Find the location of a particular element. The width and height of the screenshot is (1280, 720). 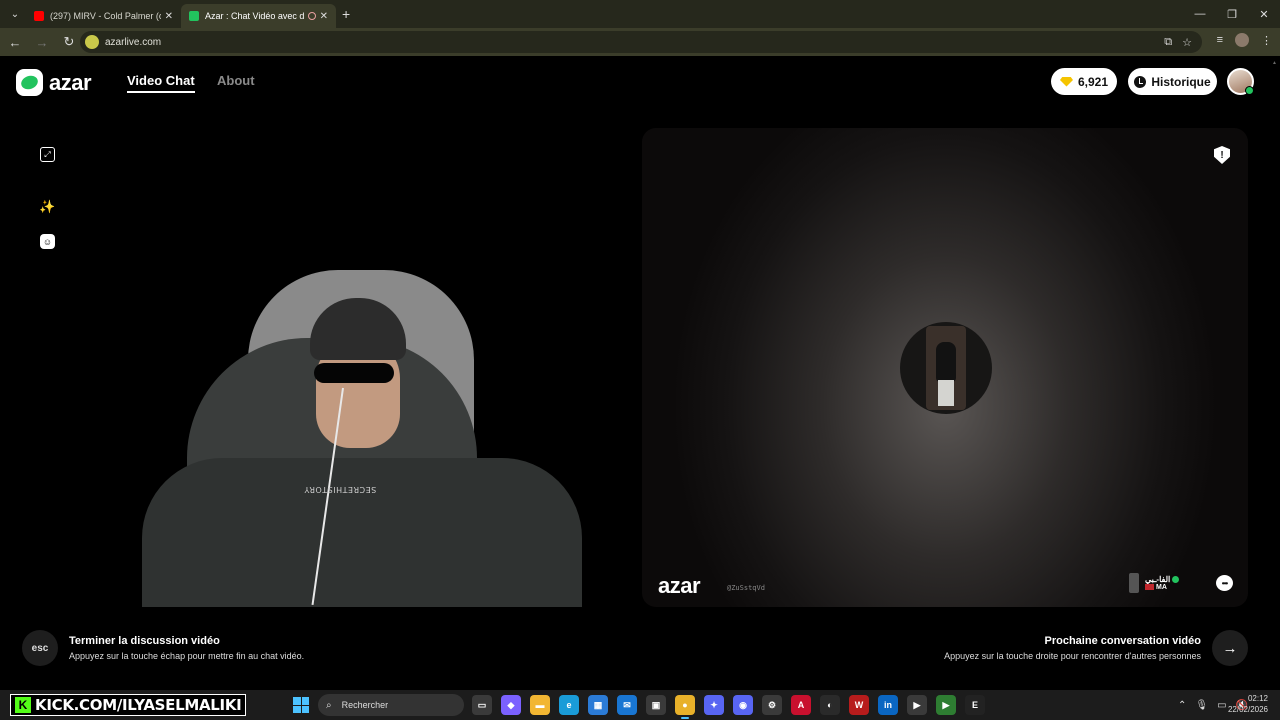

online-status-dot is located at coordinates (1249, 90).